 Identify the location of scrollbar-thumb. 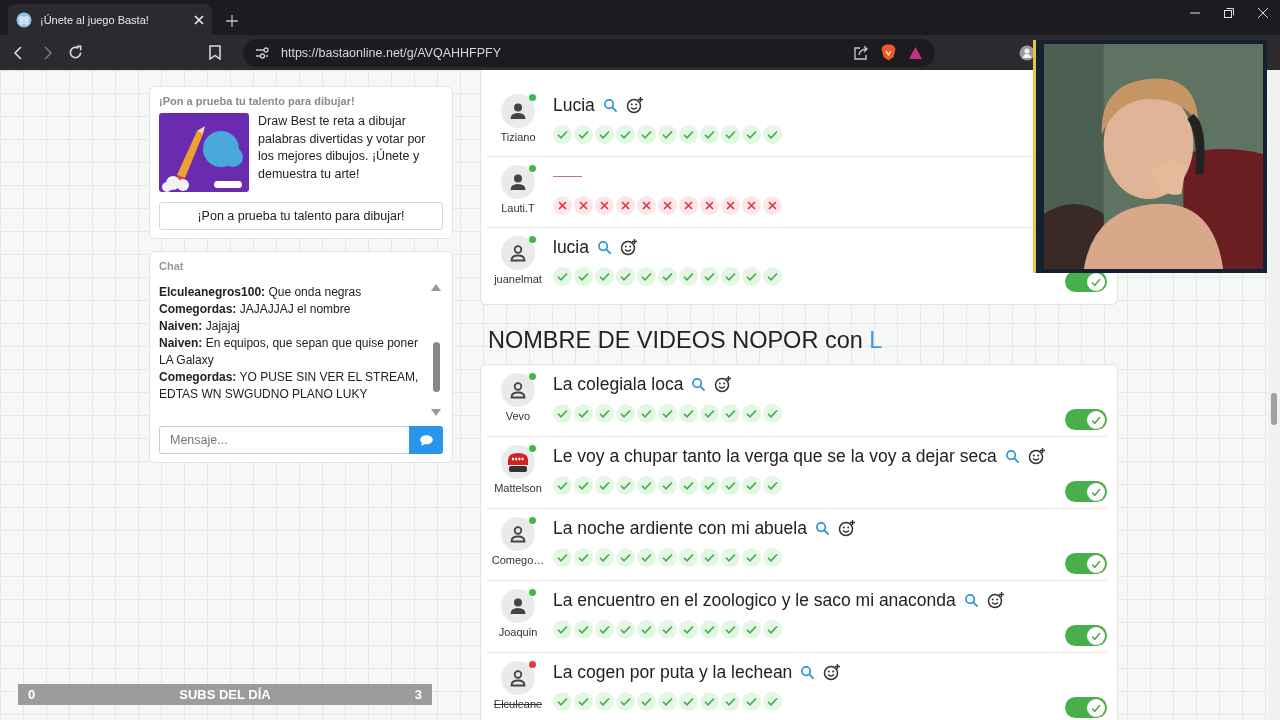
(436, 367).